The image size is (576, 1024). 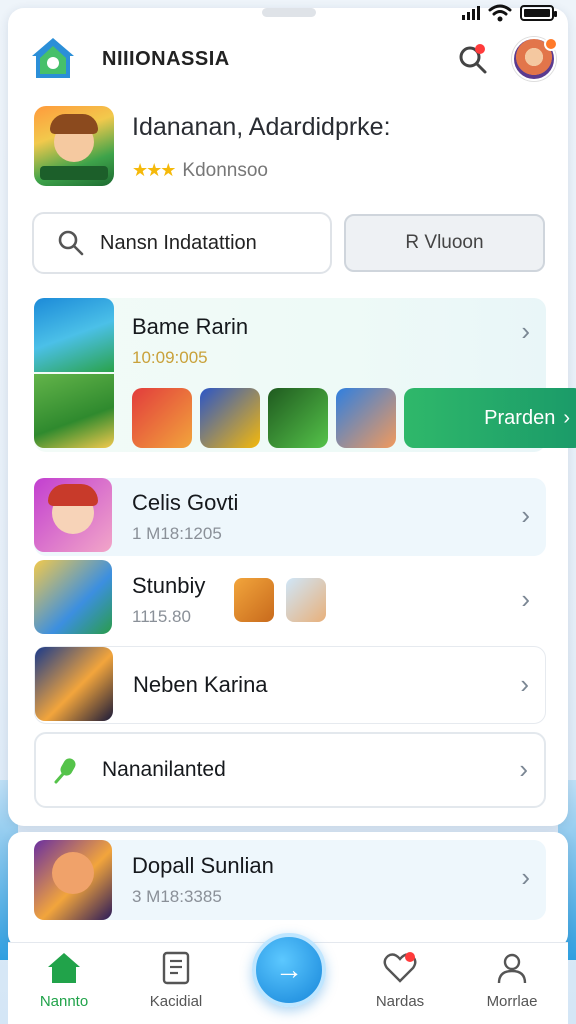 I want to click on arrow-right-icon: →, so click(x=289, y=969).